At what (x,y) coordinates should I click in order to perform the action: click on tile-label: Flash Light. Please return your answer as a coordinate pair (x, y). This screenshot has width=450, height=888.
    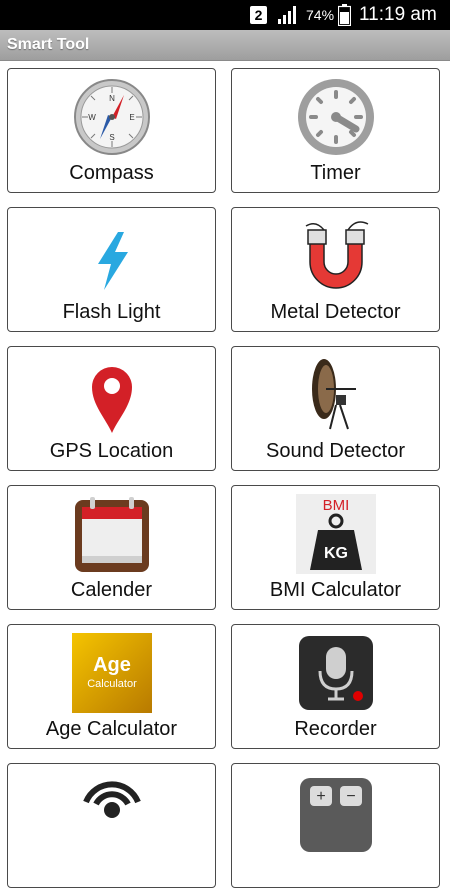
    Looking at the image, I should click on (111, 312).